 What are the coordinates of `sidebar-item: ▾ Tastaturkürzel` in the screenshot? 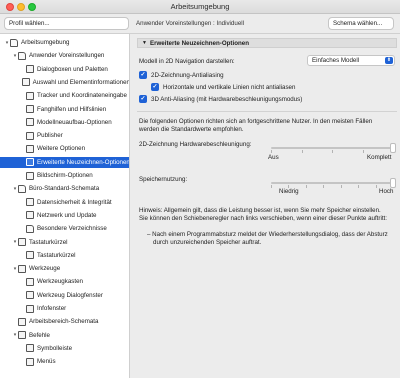 It's located at (64, 242).